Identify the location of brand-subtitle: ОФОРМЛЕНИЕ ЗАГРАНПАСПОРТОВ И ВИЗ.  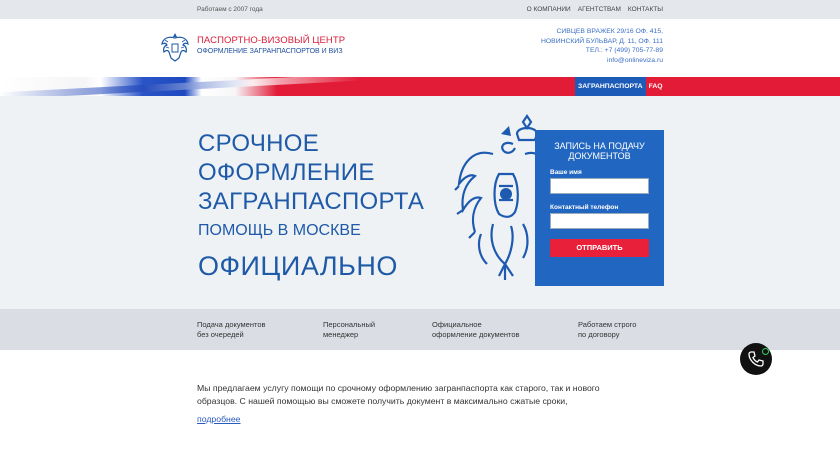
(270, 51).